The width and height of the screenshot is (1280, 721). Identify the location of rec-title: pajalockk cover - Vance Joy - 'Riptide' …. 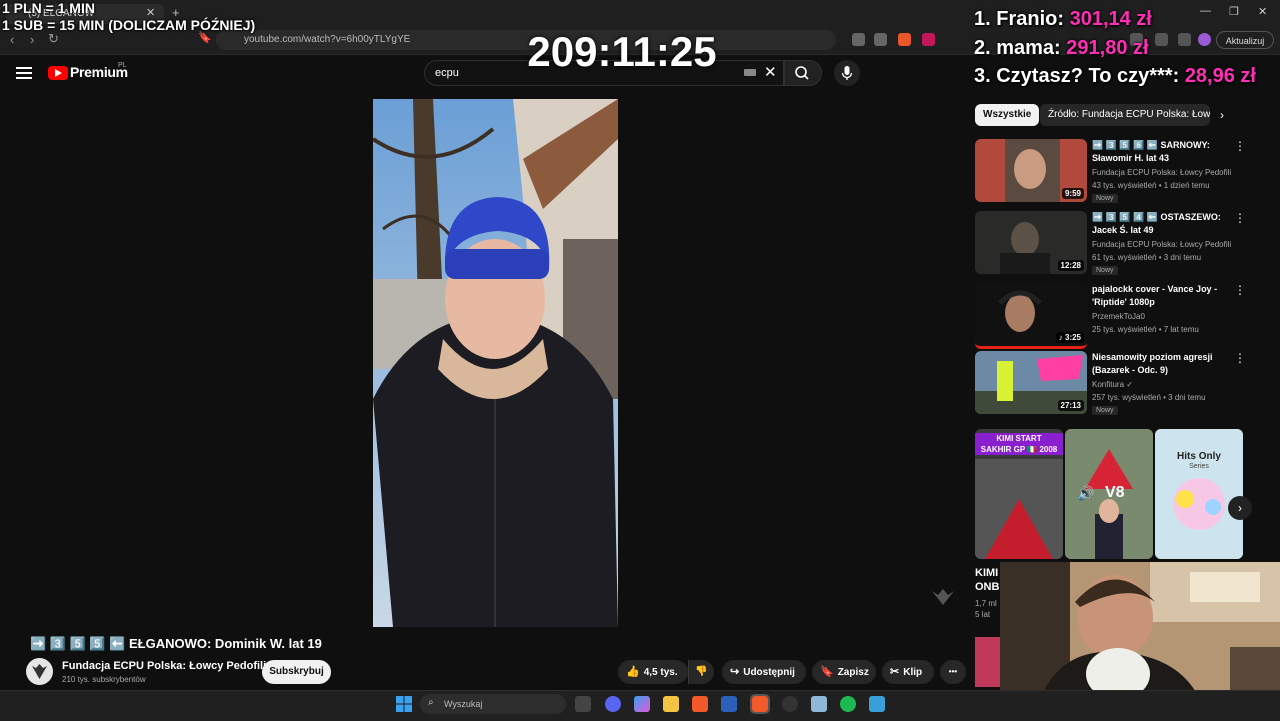
(1157, 296).